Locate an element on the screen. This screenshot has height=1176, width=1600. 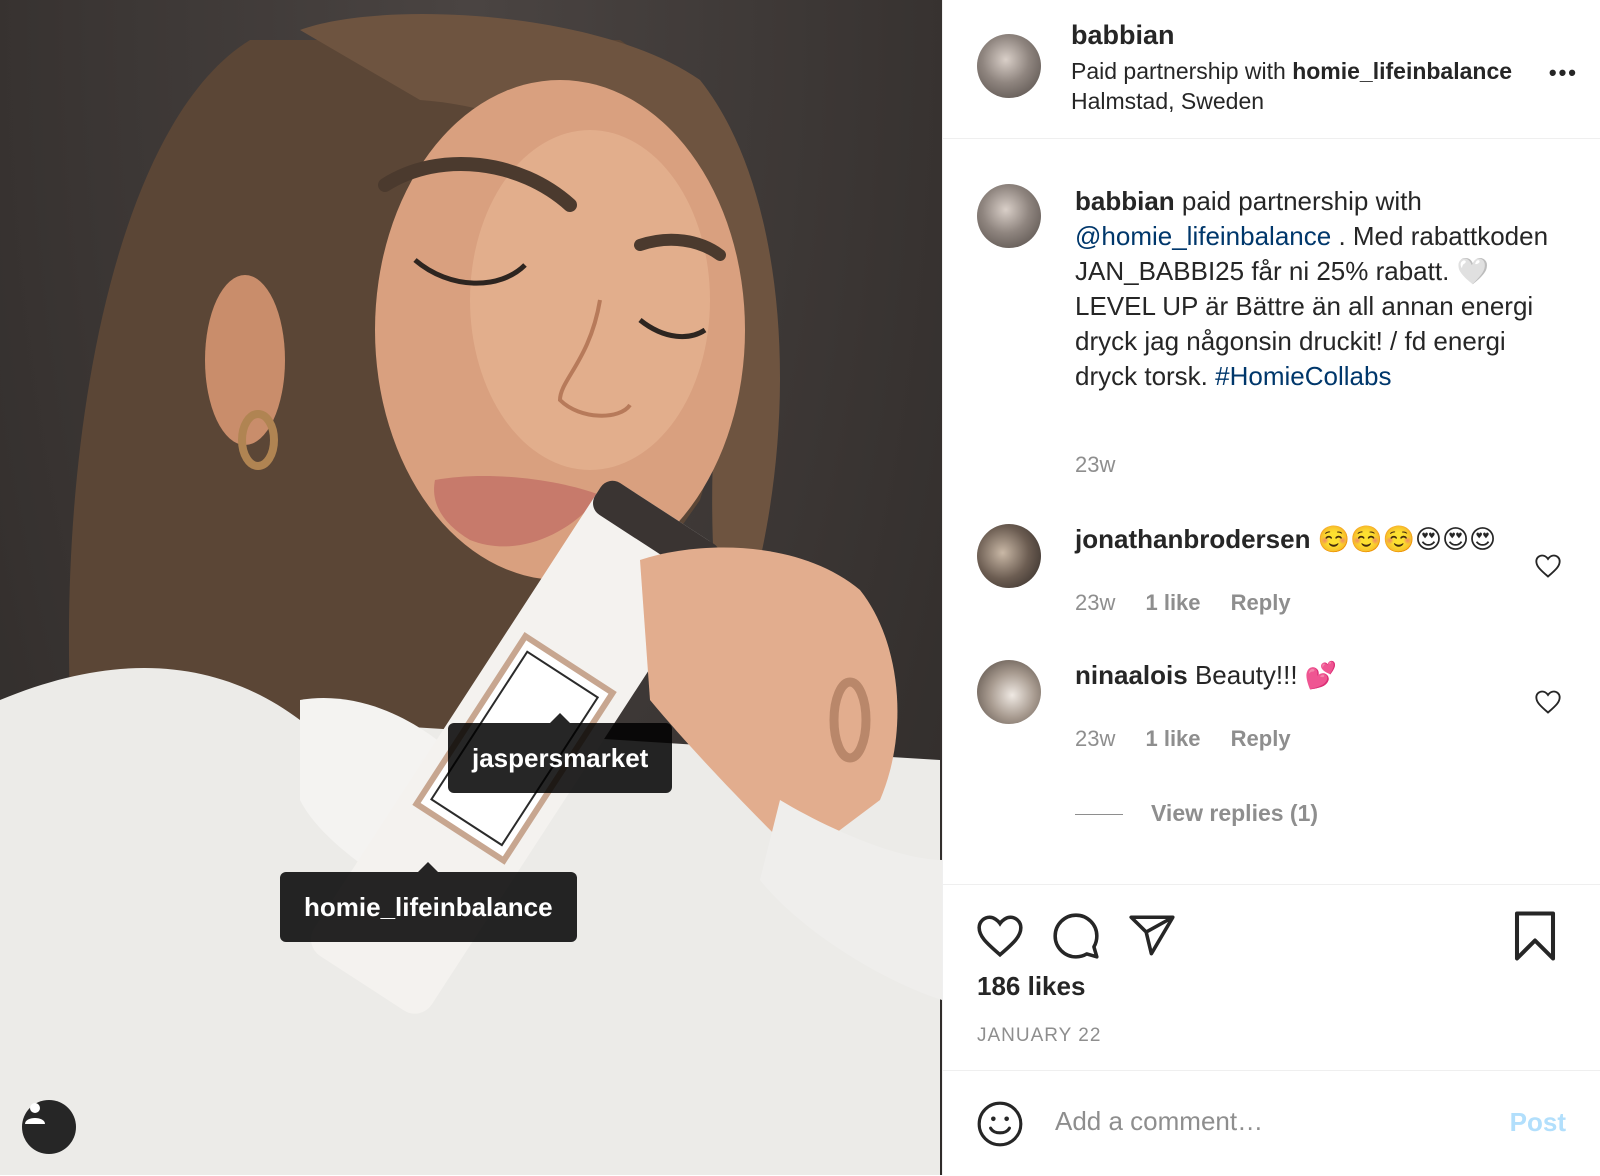
bookmark-icon is located at coordinates (1535, 936).